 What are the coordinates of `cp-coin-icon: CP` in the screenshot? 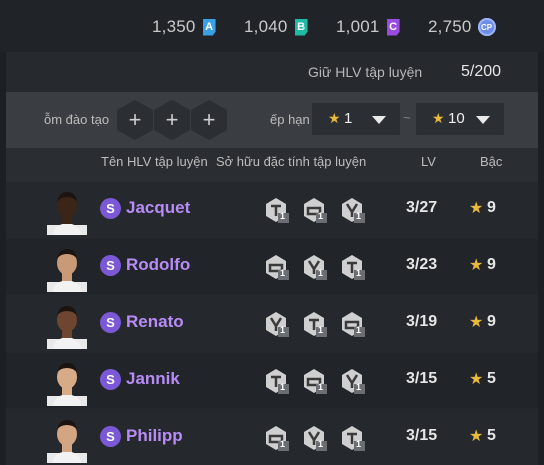 It's located at (486, 27).